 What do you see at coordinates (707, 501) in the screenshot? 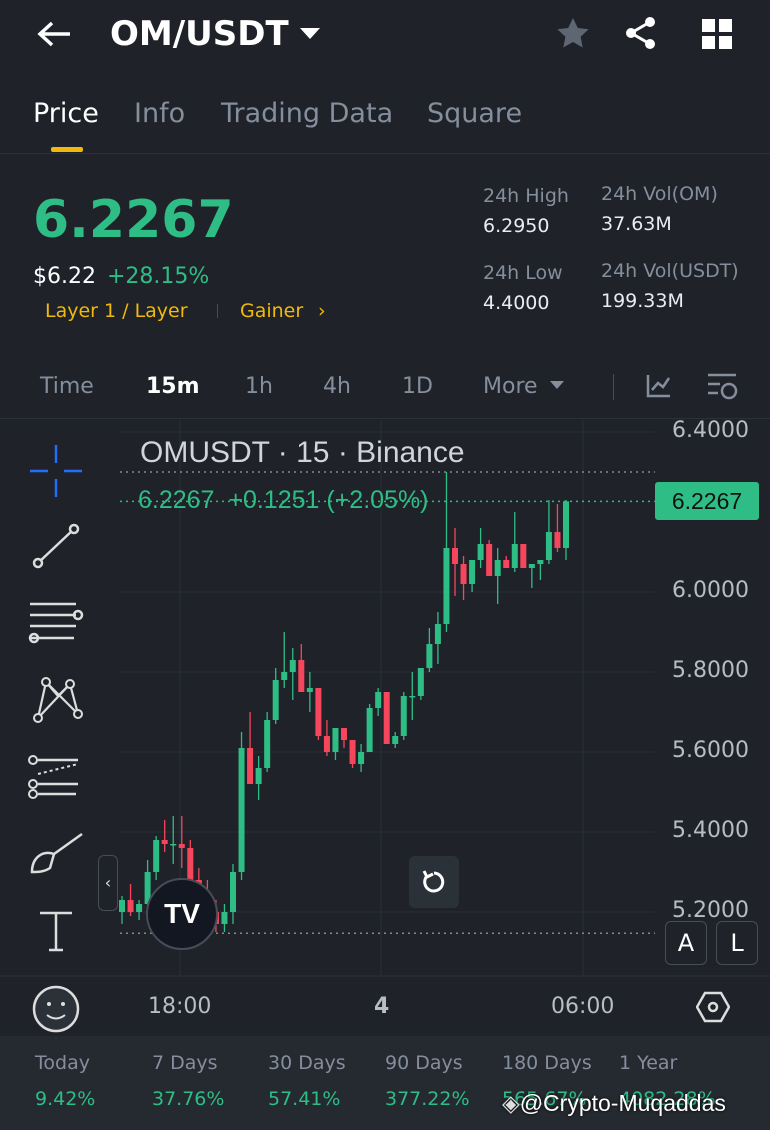
I see `last-price-label: 6.2267` at bounding box center [707, 501].